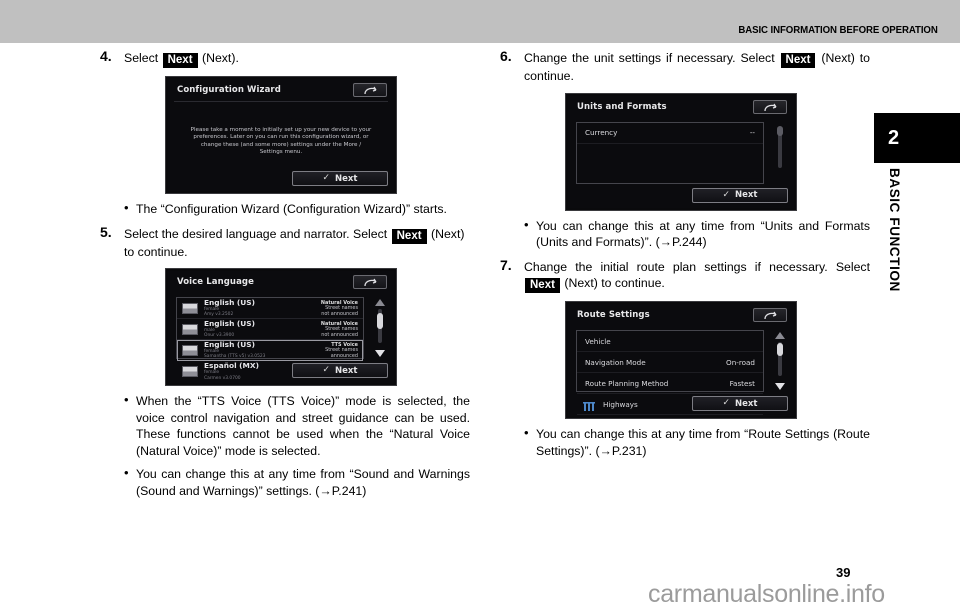 The width and height of the screenshot is (960, 611). I want to click on settings-row: Currency --, so click(670, 133).